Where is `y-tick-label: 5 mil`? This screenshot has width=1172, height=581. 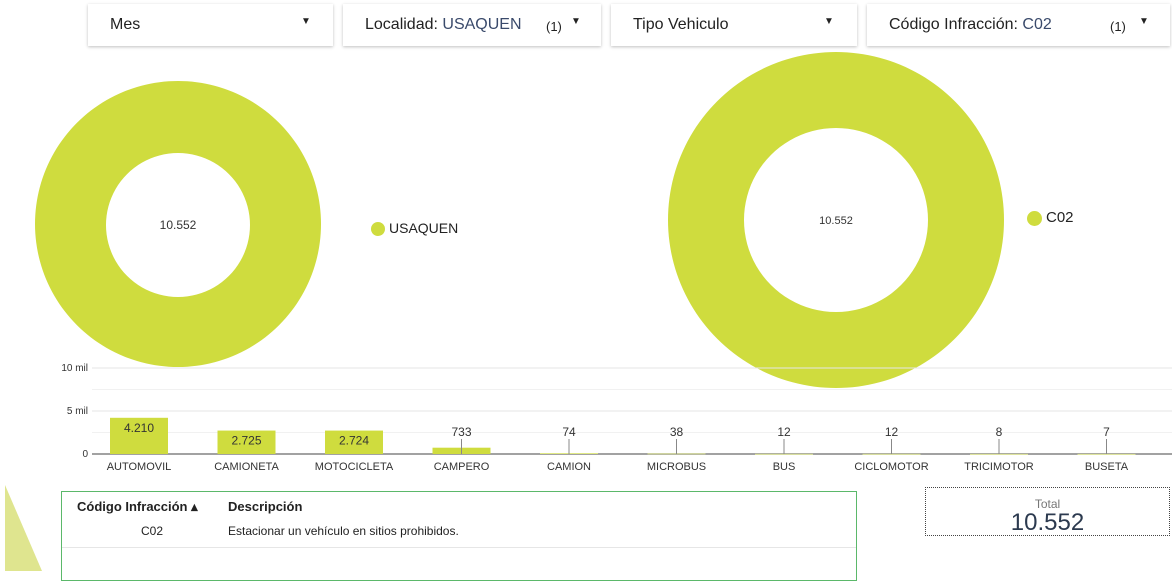 y-tick-label: 5 mil is located at coordinates (77, 411).